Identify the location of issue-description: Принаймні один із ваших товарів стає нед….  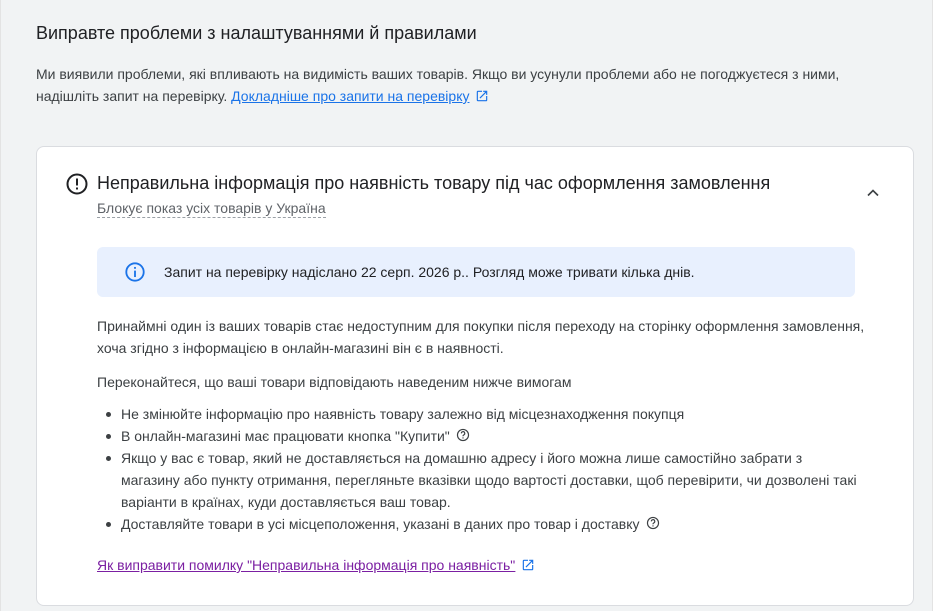
(481, 337).